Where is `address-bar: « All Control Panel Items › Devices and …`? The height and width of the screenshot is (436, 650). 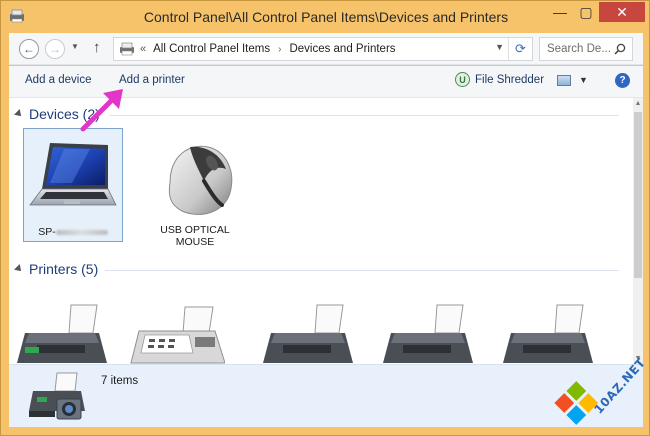
address-bar: « All Control Panel Items › Devices and … is located at coordinates (323, 49).